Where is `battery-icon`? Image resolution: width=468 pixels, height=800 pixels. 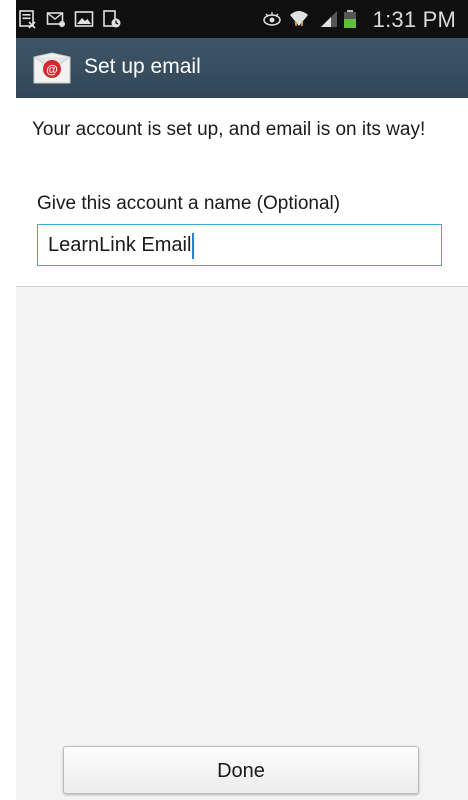
battery-icon is located at coordinates (350, 19).